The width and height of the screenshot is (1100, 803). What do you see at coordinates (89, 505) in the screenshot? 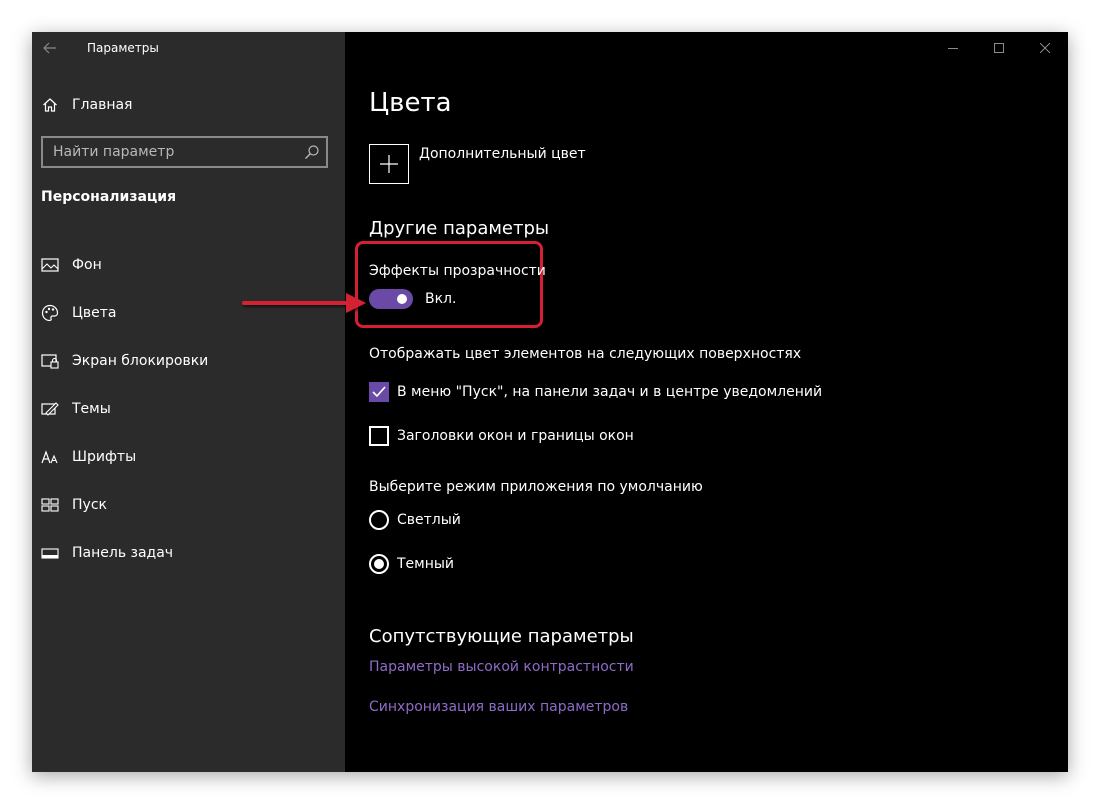
I see `sidebar-item-label: Пуск` at bounding box center [89, 505].